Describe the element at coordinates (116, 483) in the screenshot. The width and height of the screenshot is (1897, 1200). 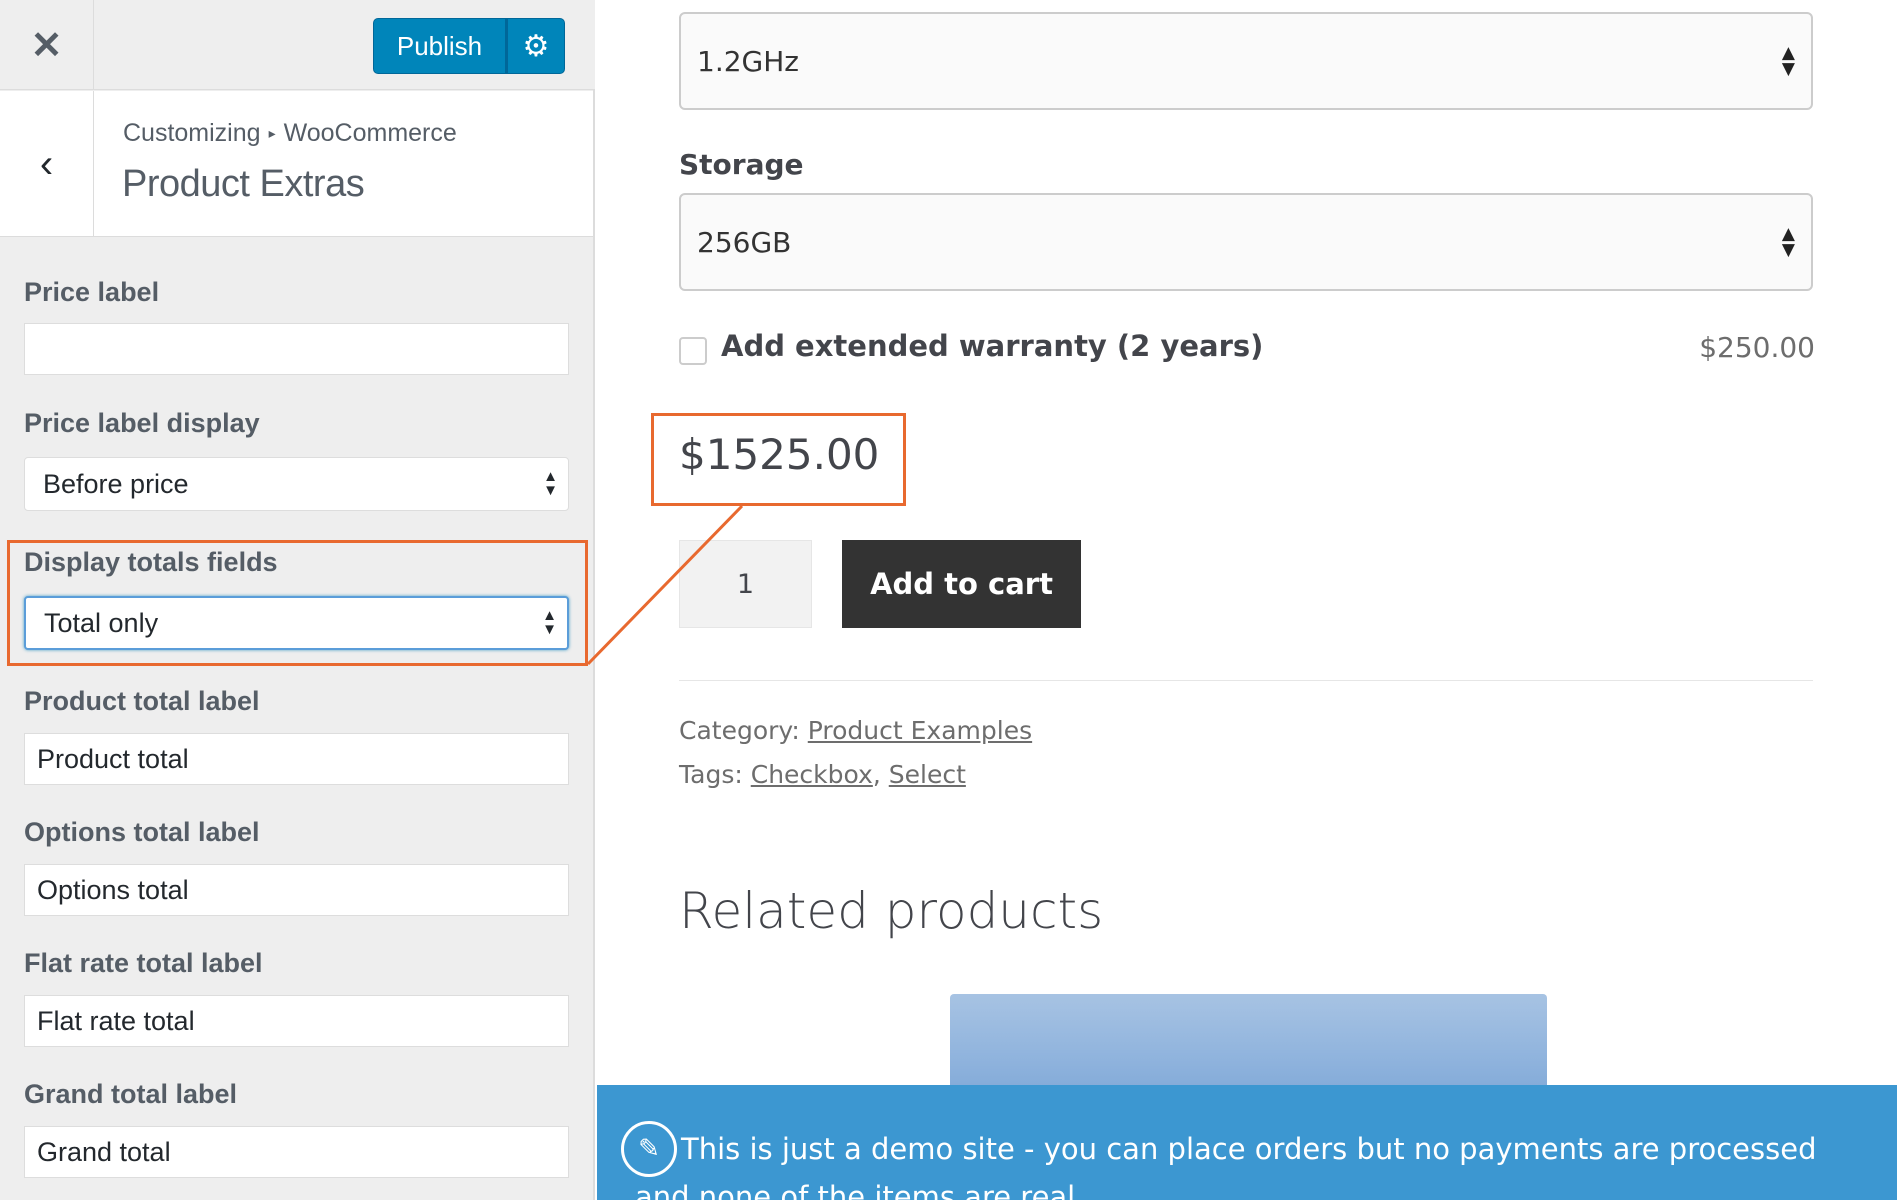
I see `price-label-display-value: Before price` at that location.